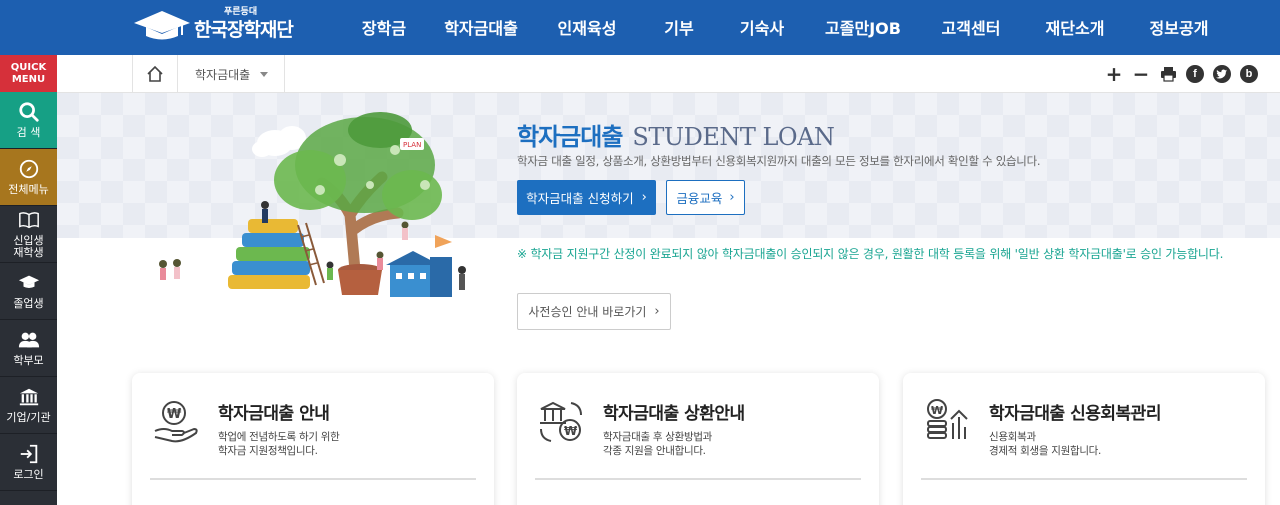  Describe the element at coordinates (668, 74) in the screenshot. I see `breadcrumb-bar: 학자금대출 + − f b` at that location.